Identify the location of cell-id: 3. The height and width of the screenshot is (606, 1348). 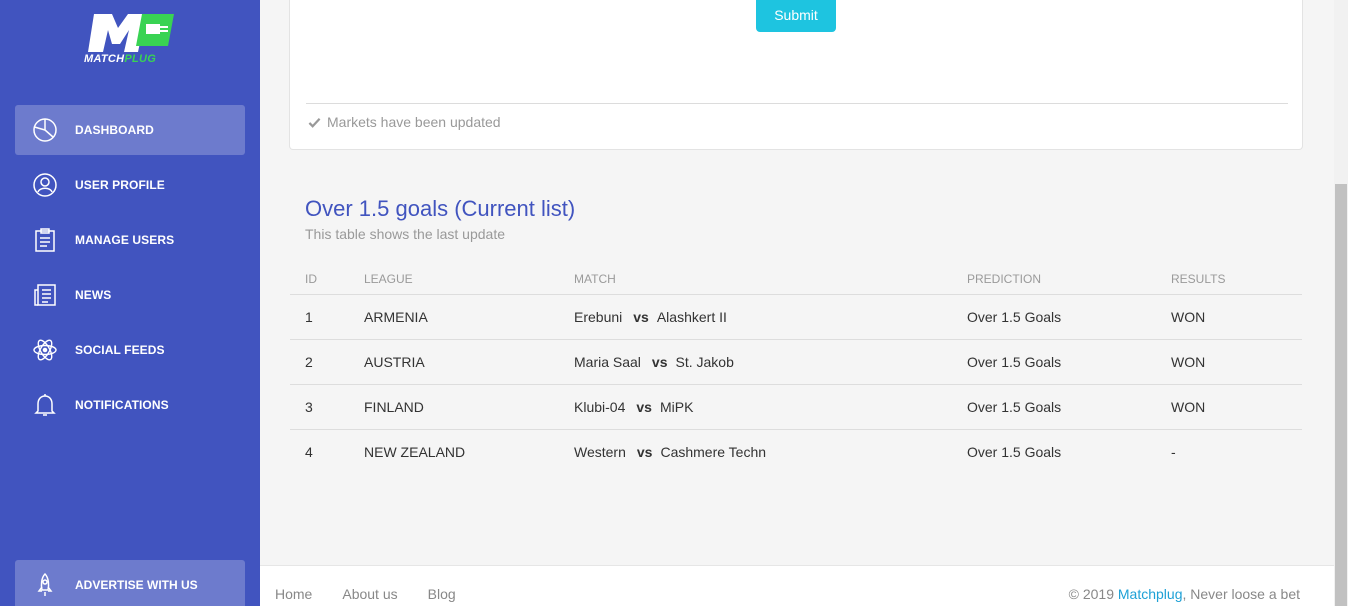
(319, 407).